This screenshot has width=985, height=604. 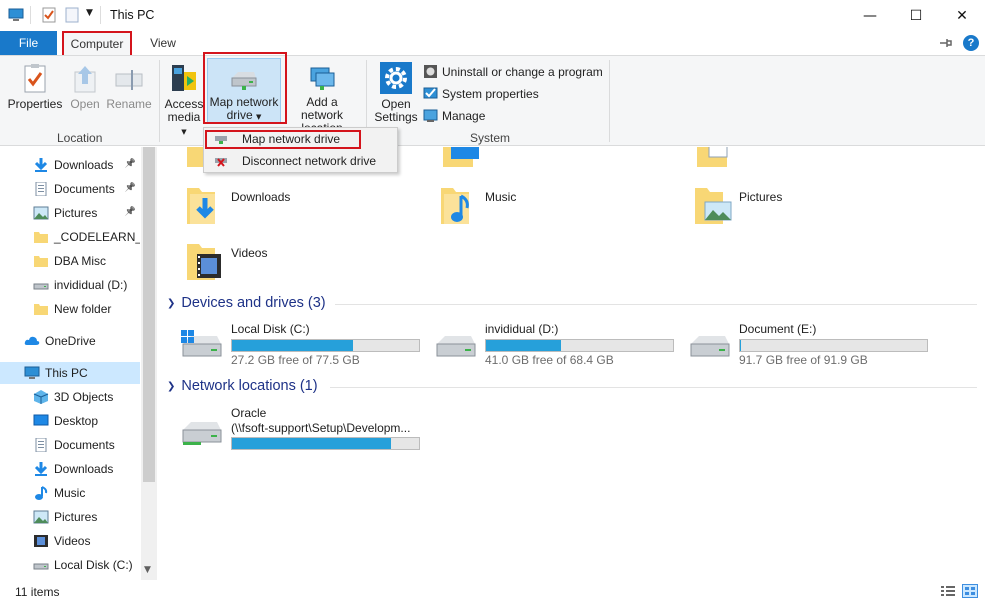 What do you see at coordinates (201, 343) in the screenshot?
I see `windows-drive-icon` at bounding box center [201, 343].